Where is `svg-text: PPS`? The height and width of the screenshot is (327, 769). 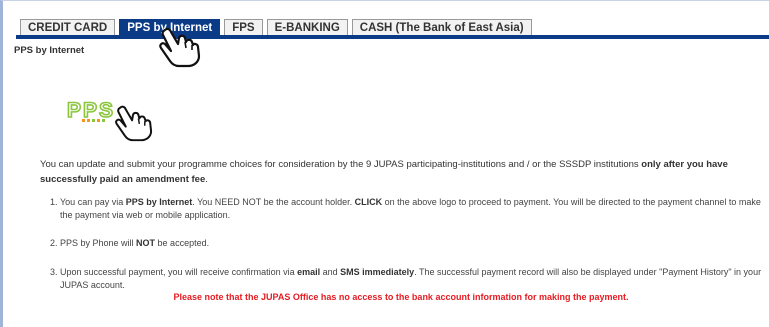
svg-text: PPS is located at coordinates (91, 110).